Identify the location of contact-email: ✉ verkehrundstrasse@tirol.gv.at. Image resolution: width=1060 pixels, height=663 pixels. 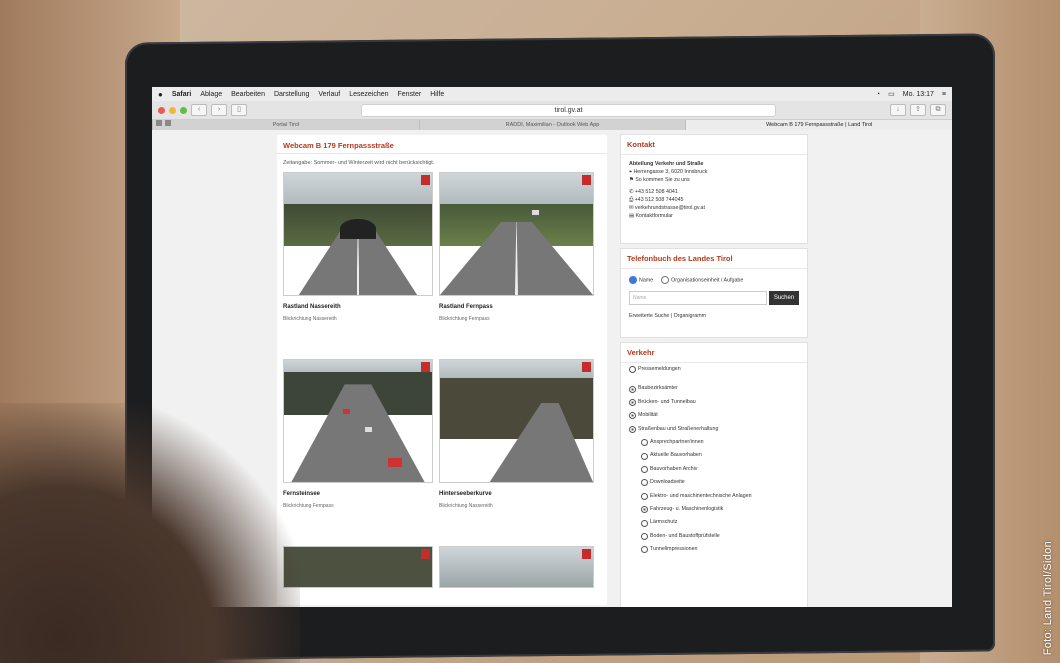
(714, 208).